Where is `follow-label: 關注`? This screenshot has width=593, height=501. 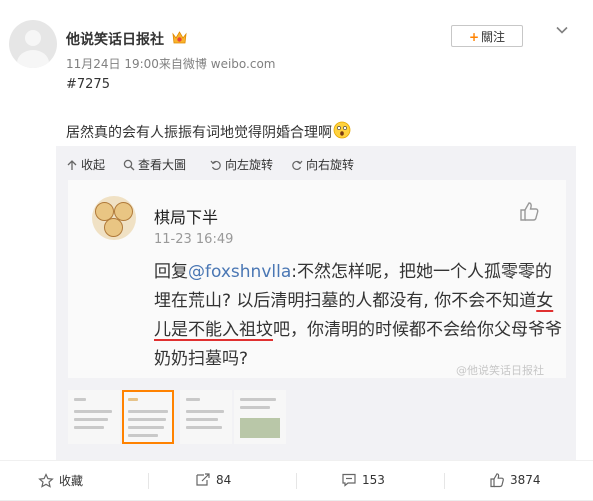 follow-label: 關注 is located at coordinates (493, 37).